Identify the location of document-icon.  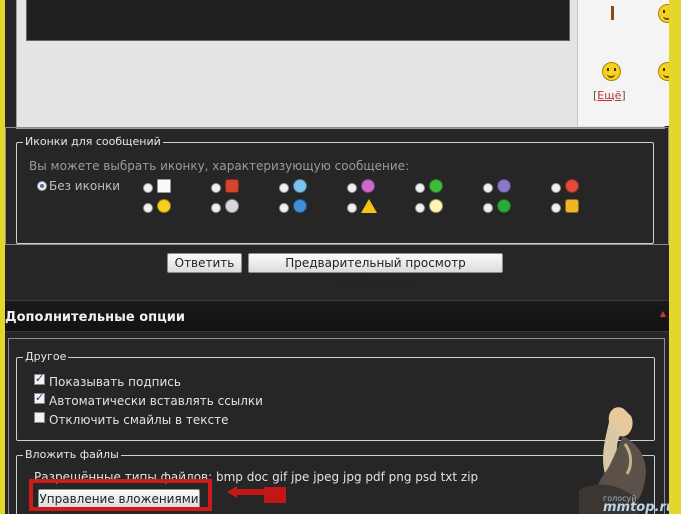
(164, 186).